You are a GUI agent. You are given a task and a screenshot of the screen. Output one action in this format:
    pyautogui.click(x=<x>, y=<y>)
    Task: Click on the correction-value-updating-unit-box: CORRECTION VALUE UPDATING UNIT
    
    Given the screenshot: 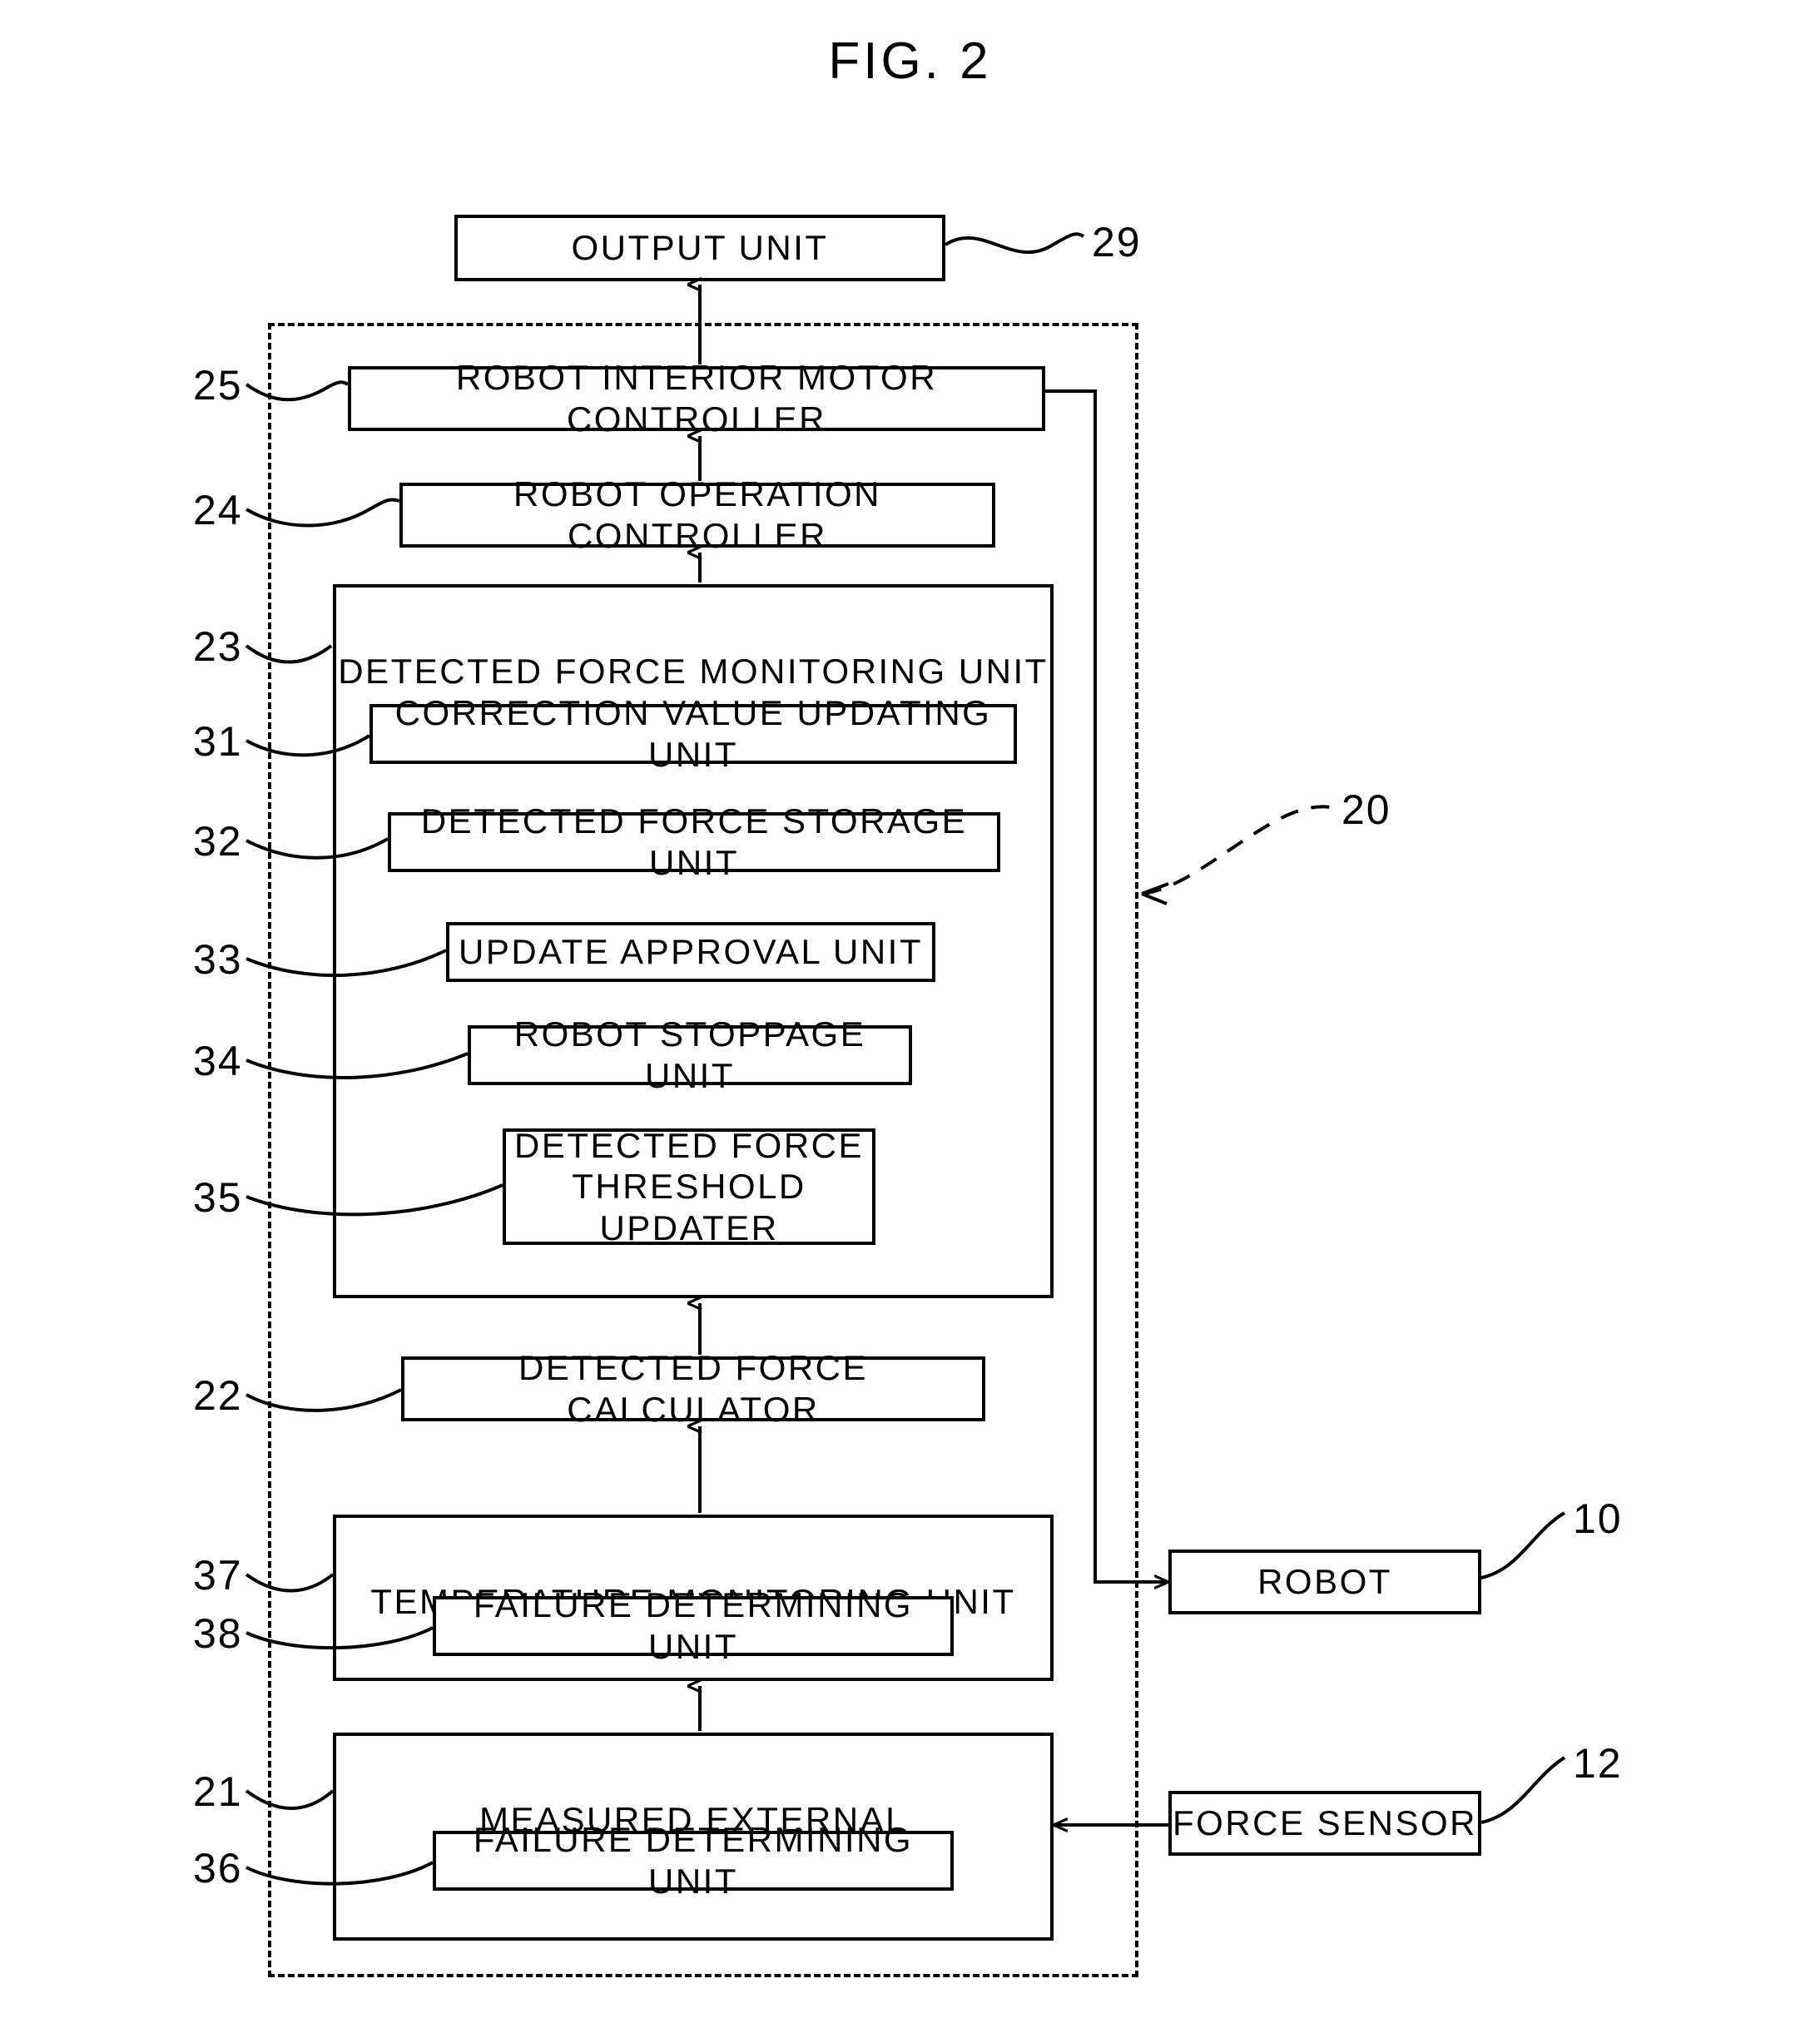 What is the action you would take?
    pyautogui.click(x=693, y=733)
    